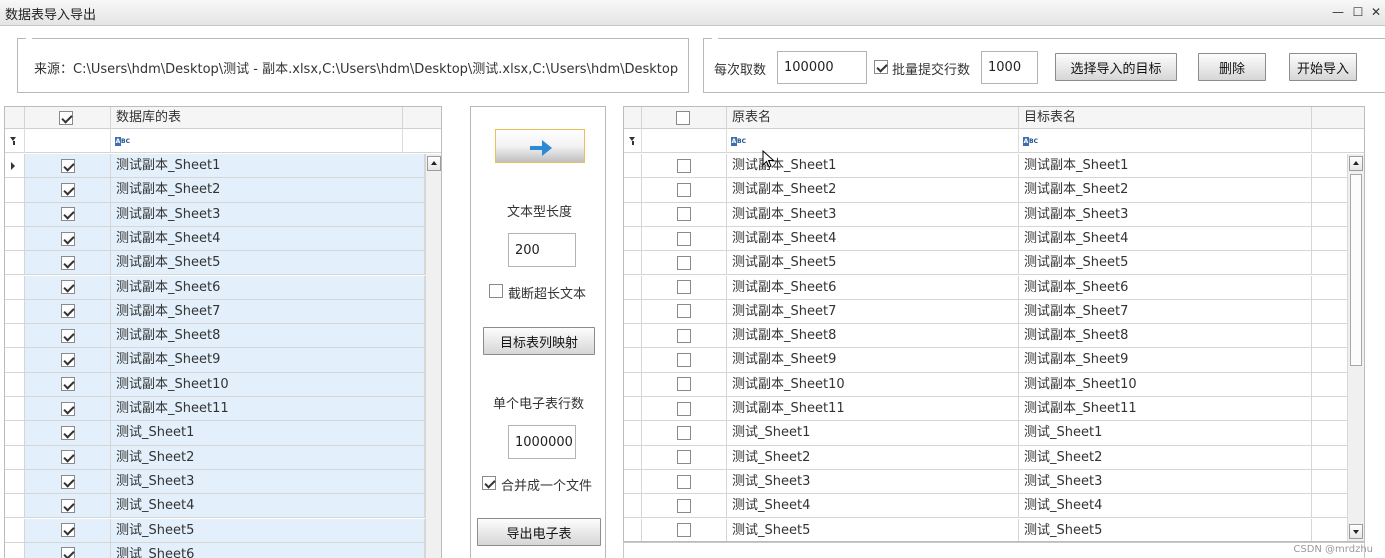 This screenshot has height=558, width=1385. I want to click on table-row: 测试副本_Sheet5, so click(215, 263).